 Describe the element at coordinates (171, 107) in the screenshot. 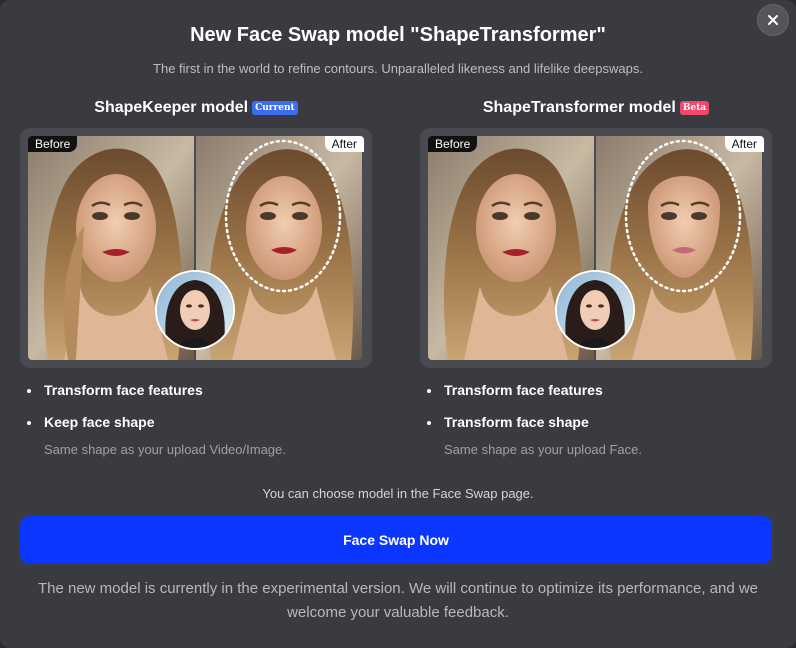

I see `model-name: ShapeKeeper model` at that location.